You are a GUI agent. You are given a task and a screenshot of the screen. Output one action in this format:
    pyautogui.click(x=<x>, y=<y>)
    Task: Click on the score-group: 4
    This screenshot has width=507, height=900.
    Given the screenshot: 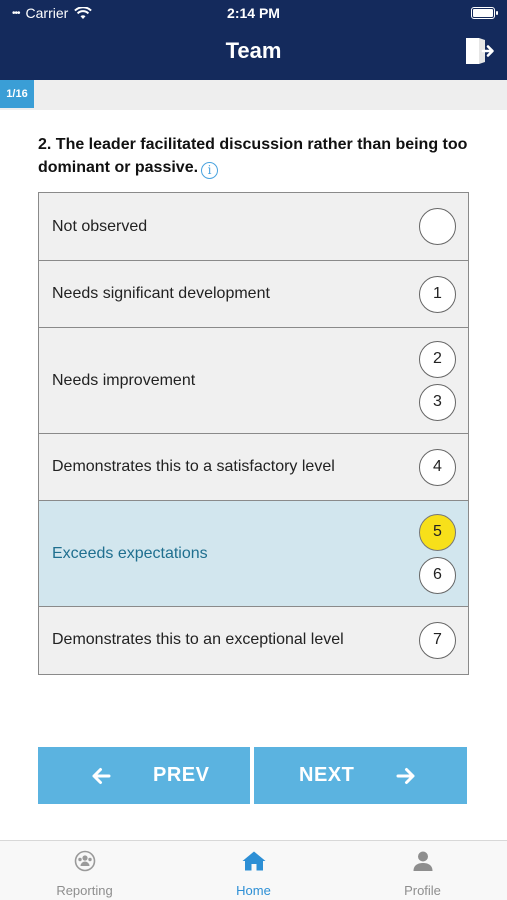 What is the action you would take?
    pyautogui.click(x=437, y=467)
    